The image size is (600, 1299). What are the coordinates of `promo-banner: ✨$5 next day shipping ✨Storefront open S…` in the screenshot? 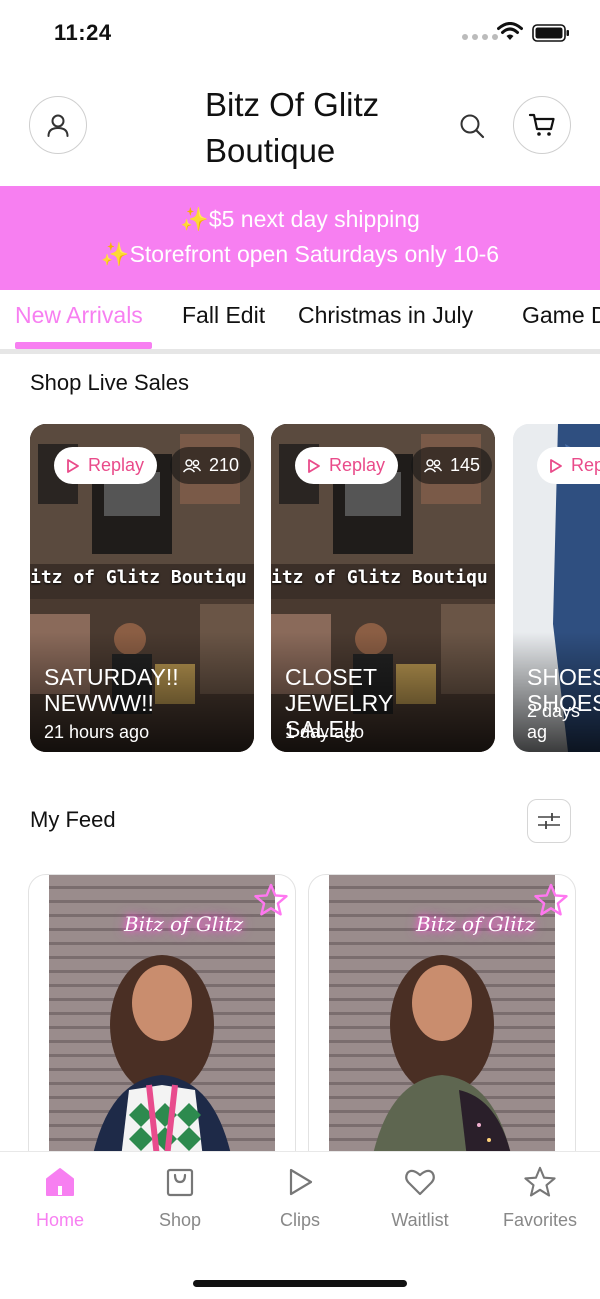 It's located at (300, 238).